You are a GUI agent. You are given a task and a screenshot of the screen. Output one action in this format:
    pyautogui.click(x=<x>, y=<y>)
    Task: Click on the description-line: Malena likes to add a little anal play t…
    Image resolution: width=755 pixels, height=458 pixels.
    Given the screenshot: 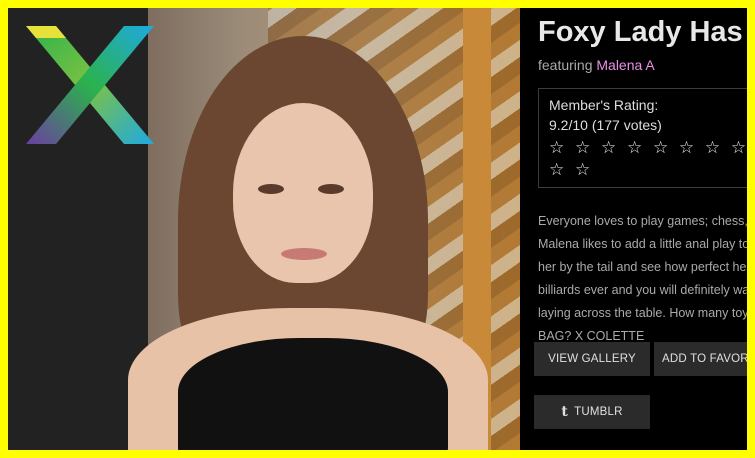 What is the action you would take?
    pyautogui.click(x=642, y=244)
    